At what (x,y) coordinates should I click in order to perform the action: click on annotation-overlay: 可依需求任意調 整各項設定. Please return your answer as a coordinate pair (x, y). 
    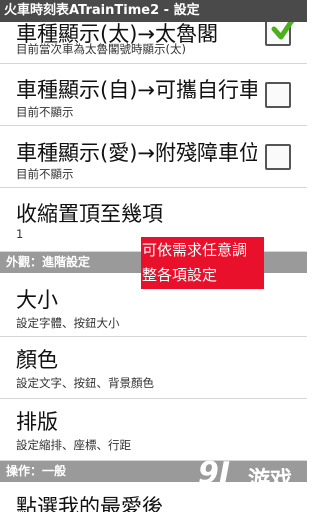
    Looking at the image, I should click on (202, 263).